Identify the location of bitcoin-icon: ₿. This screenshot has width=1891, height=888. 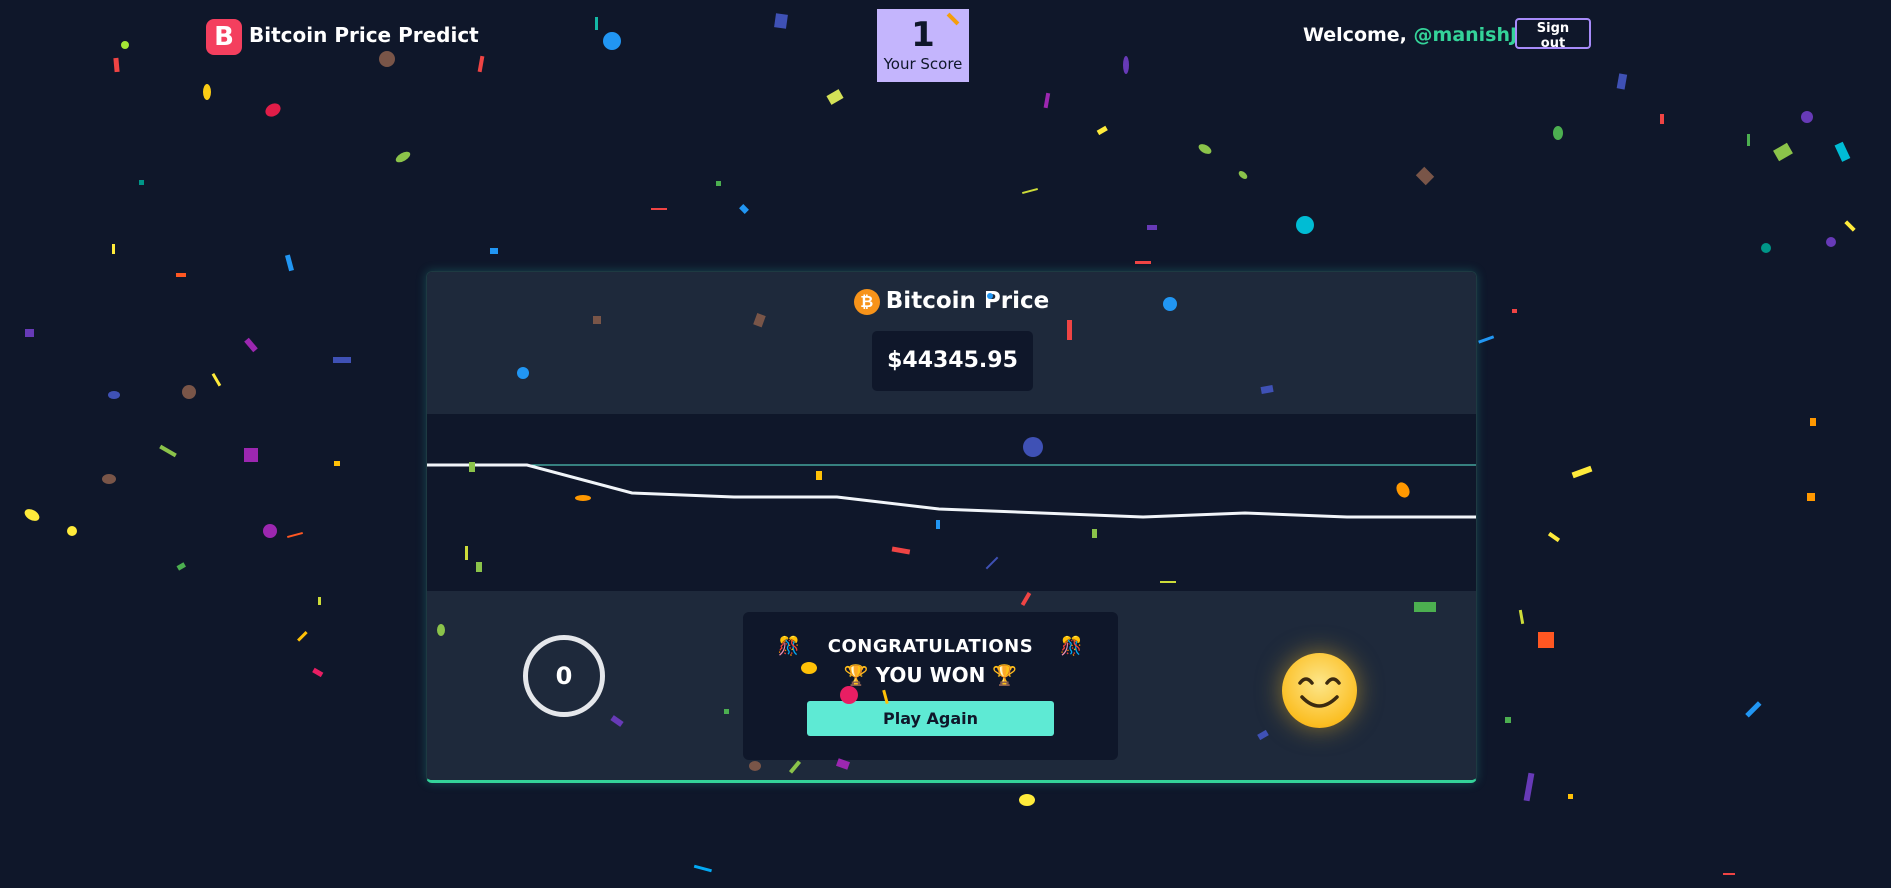
(866, 301).